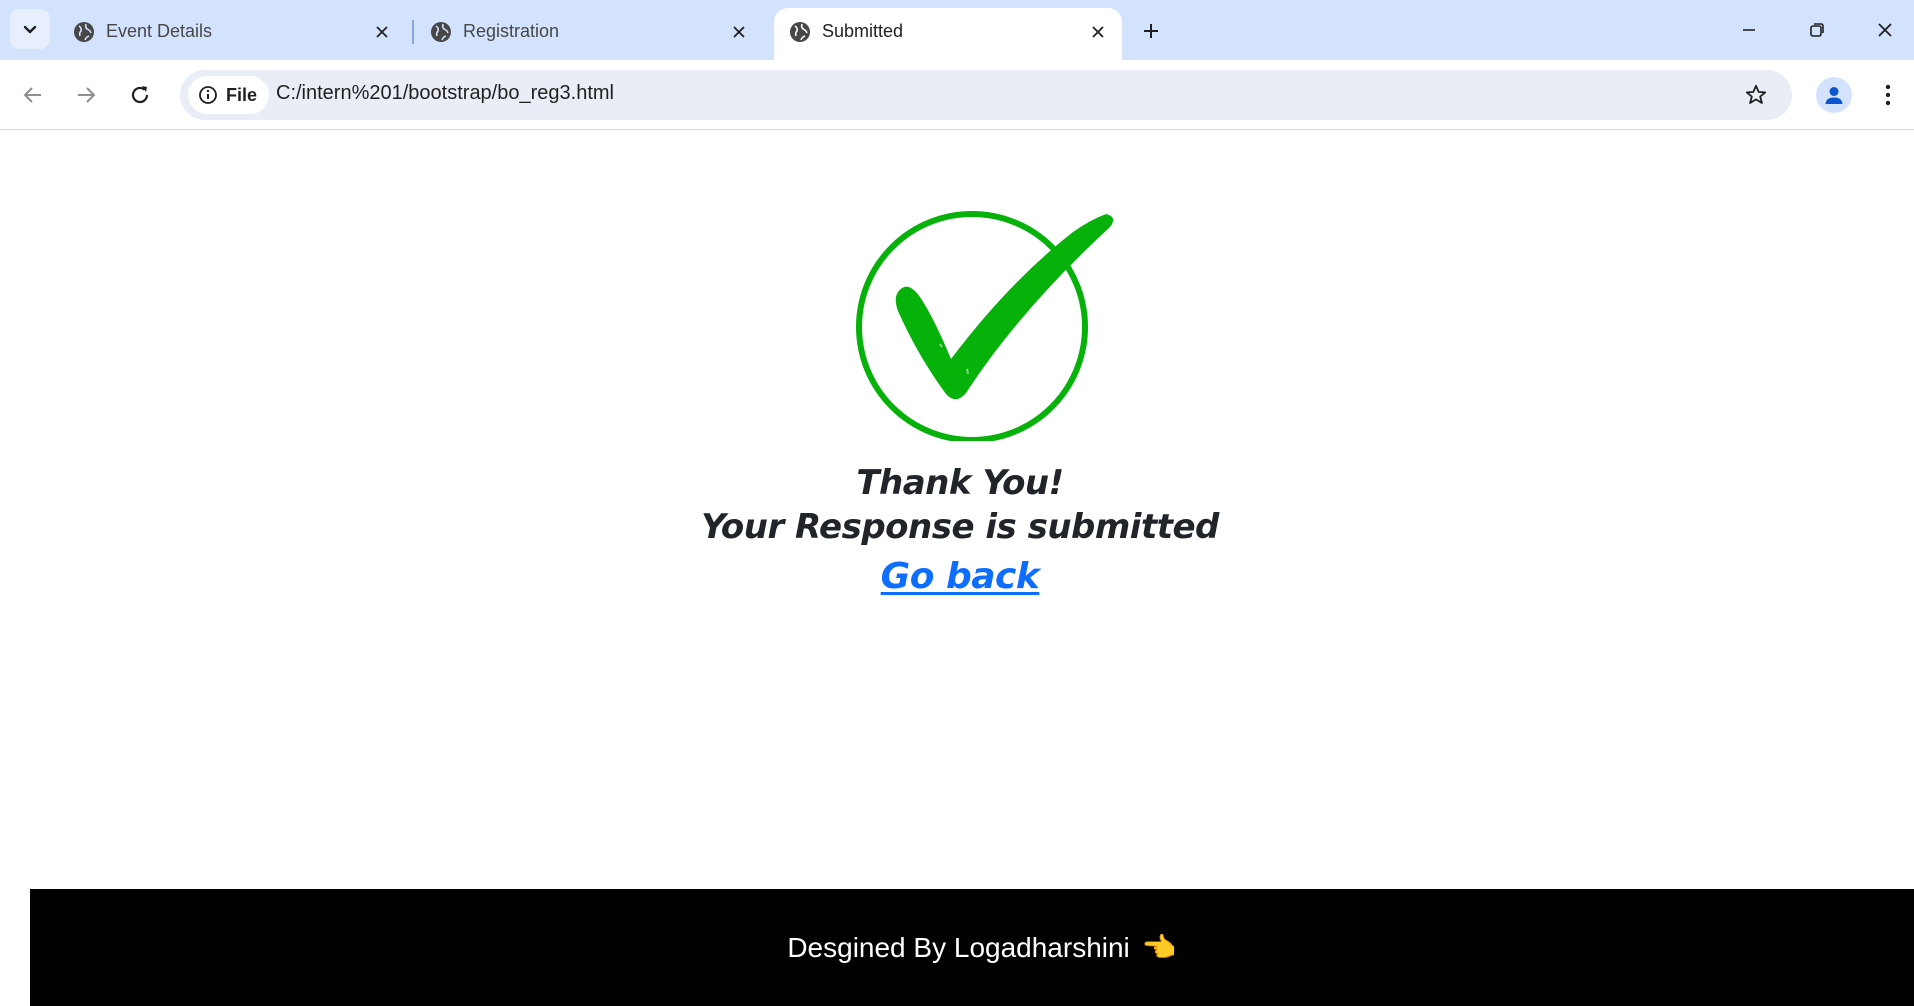  What do you see at coordinates (511, 31) in the screenshot?
I see `tab-title: Registration` at bounding box center [511, 31].